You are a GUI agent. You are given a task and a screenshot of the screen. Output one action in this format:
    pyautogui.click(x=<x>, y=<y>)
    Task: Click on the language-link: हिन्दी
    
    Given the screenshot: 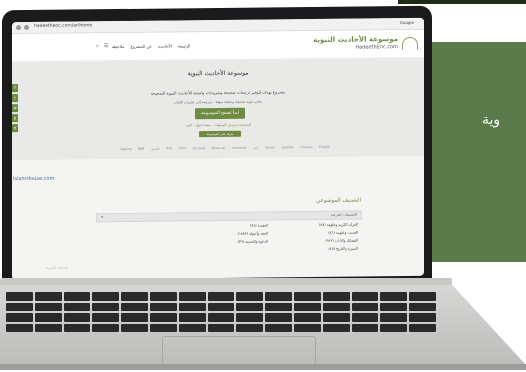 What is the action you would take?
    pyautogui.click(x=141, y=150)
    